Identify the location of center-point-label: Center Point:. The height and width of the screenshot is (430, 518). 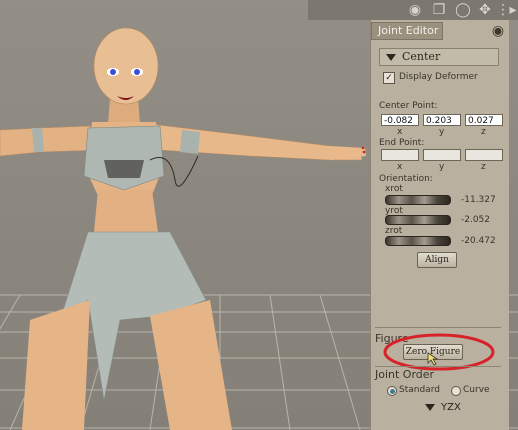
(408, 106).